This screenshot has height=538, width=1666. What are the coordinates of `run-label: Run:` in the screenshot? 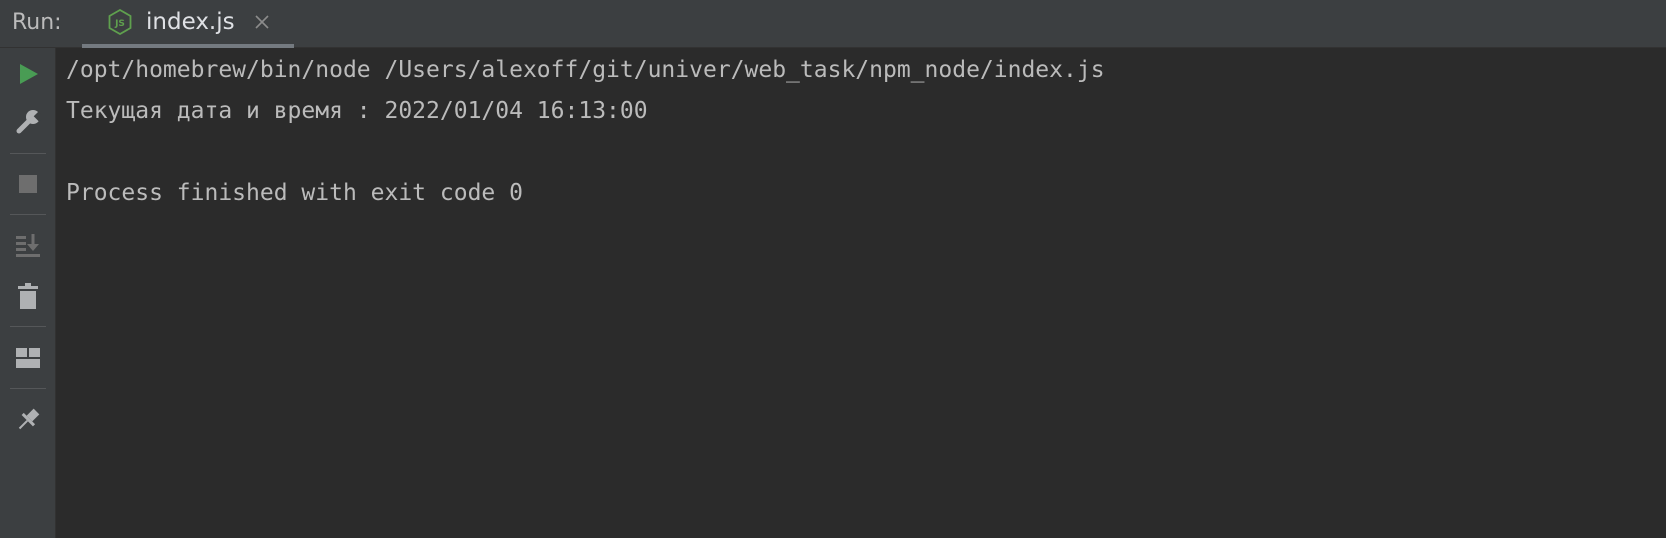 It's located at (37, 22).